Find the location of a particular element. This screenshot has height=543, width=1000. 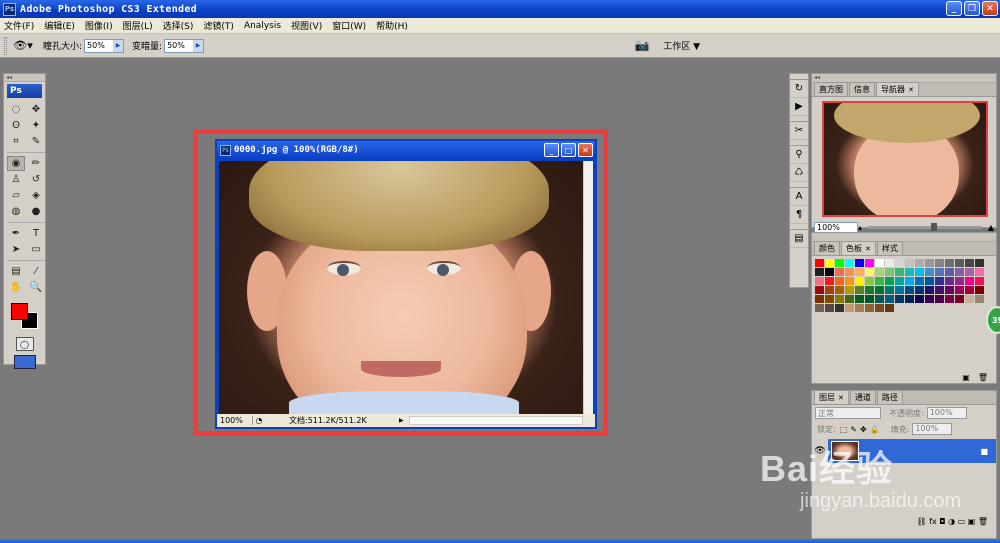

menu-window: 窗口(W) is located at coordinates (349, 25).